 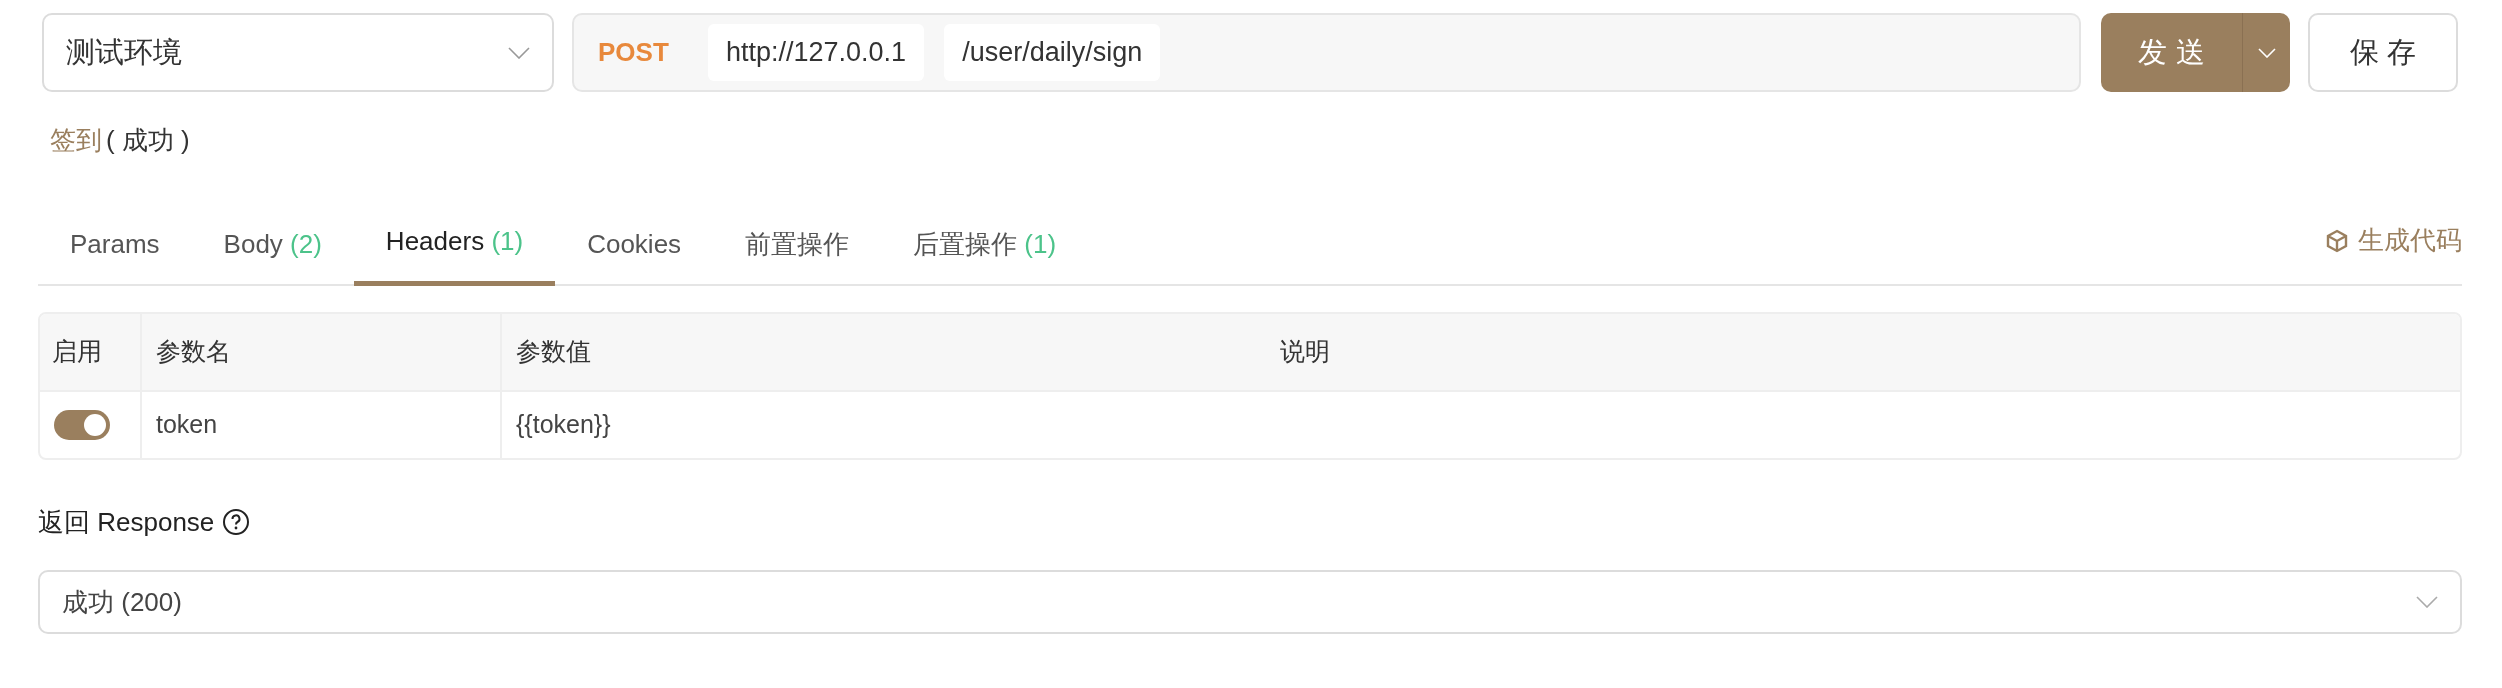 I want to click on tab: Params, so click(x=115, y=251).